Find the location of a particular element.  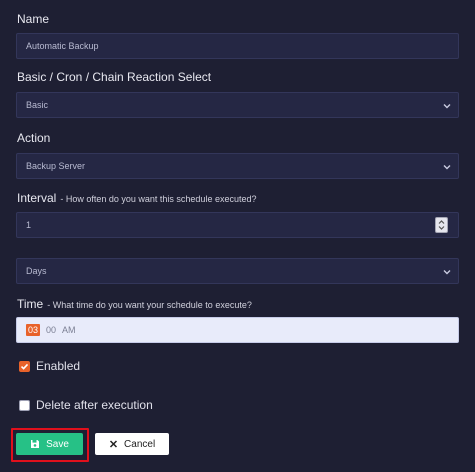

cancel-button: ✕ Cancel is located at coordinates (132, 444).